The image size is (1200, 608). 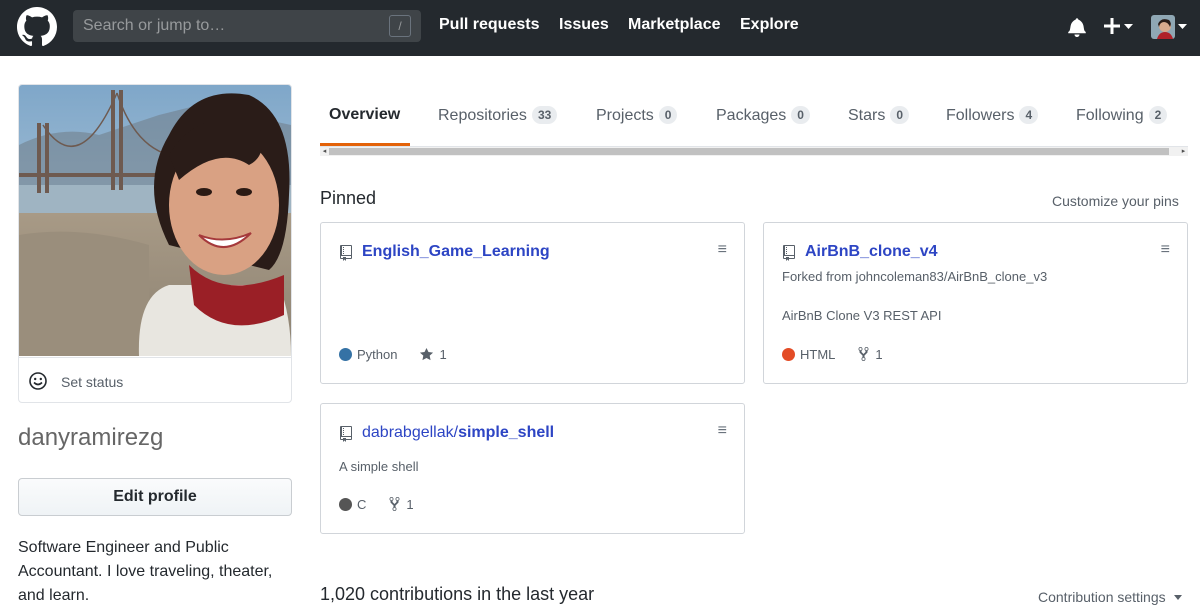 What do you see at coordinates (980, 115) in the screenshot?
I see `tab-label: Followers` at bounding box center [980, 115].